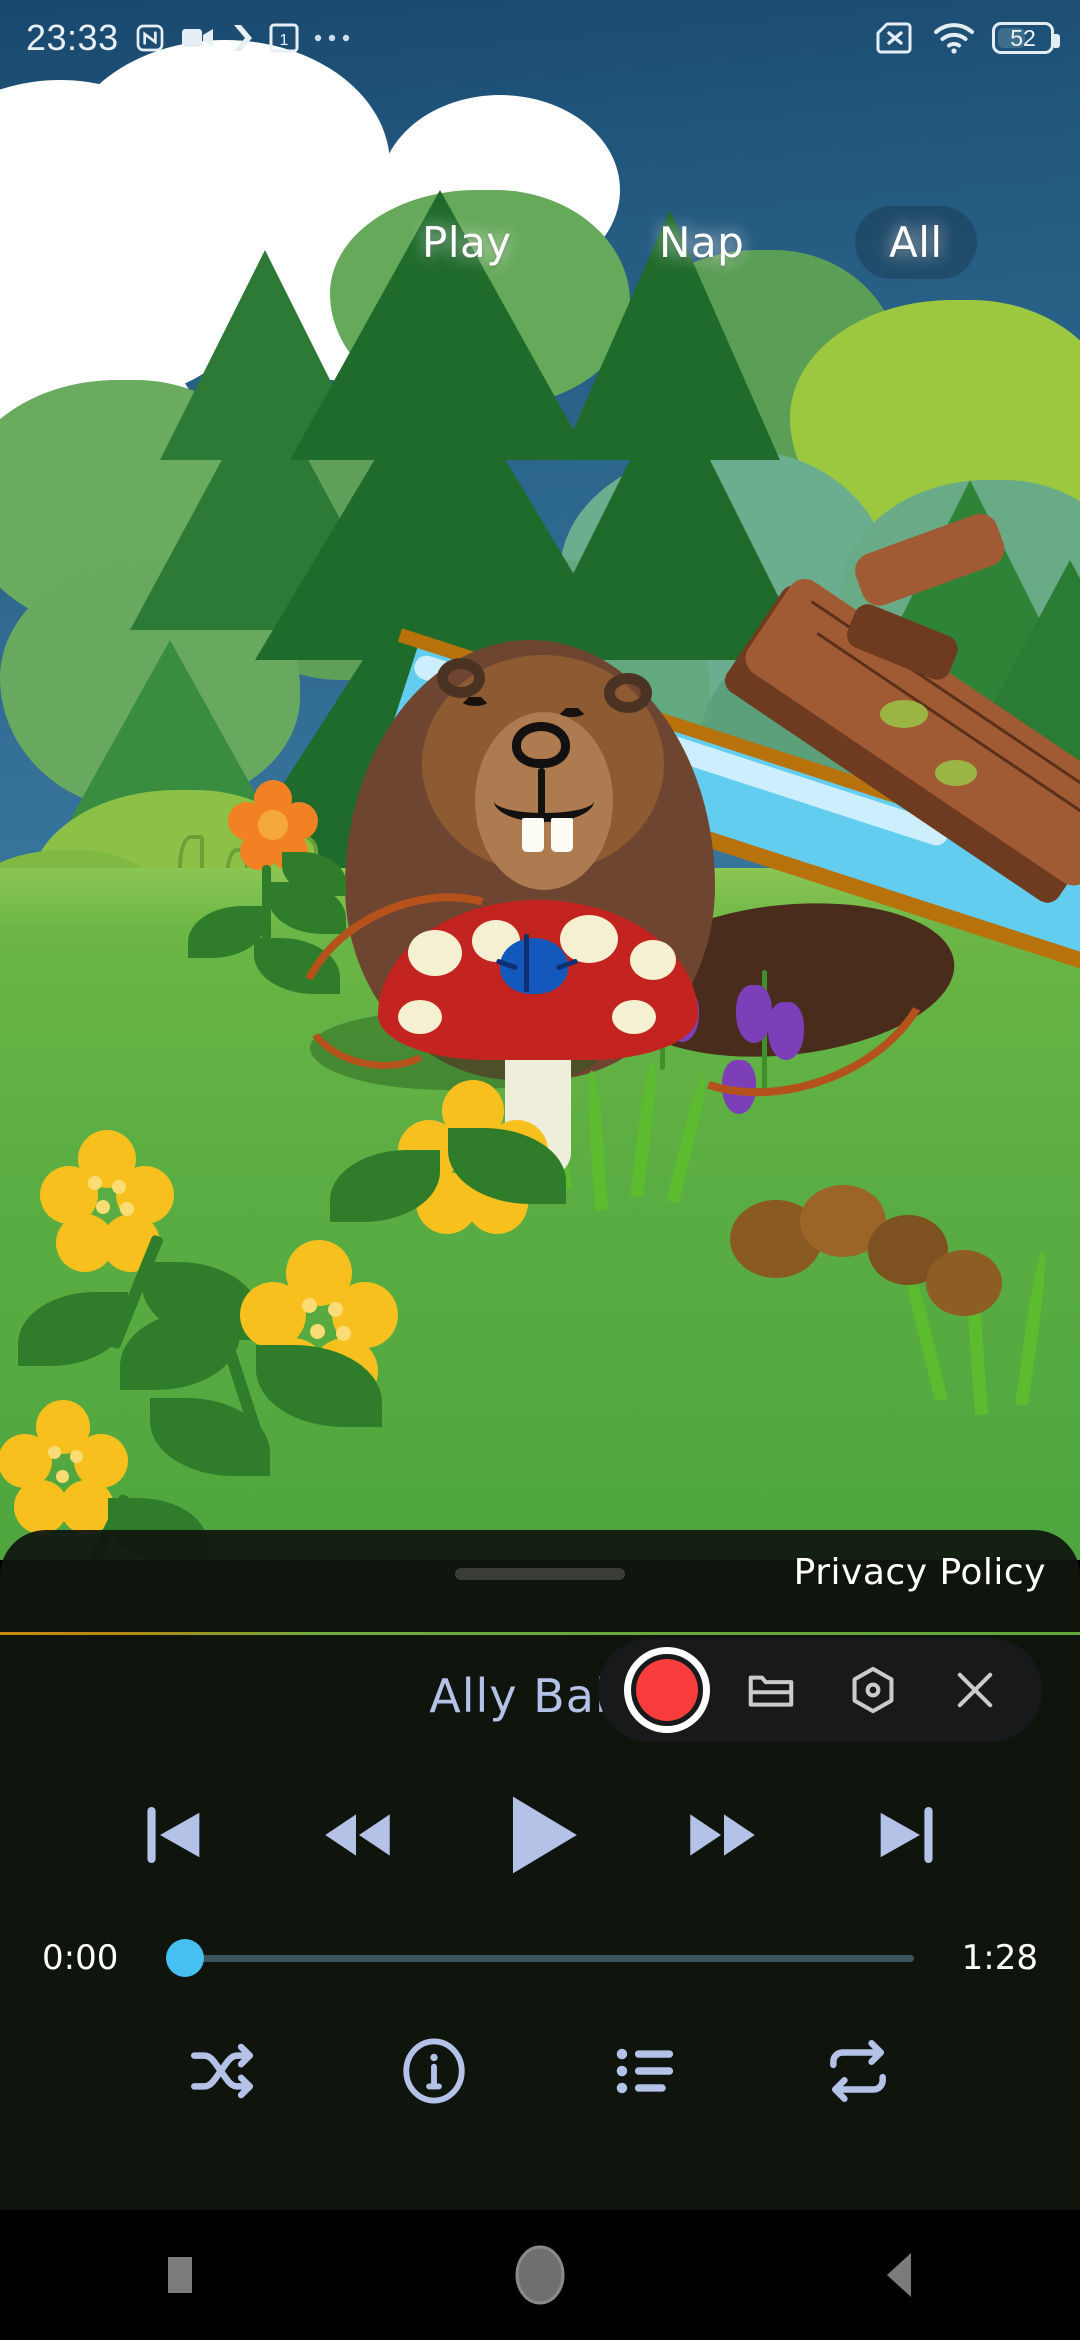 The height and width of the screenshot is (2340, 1080). I want to click on beaver-eye-left, so click(475, 699).